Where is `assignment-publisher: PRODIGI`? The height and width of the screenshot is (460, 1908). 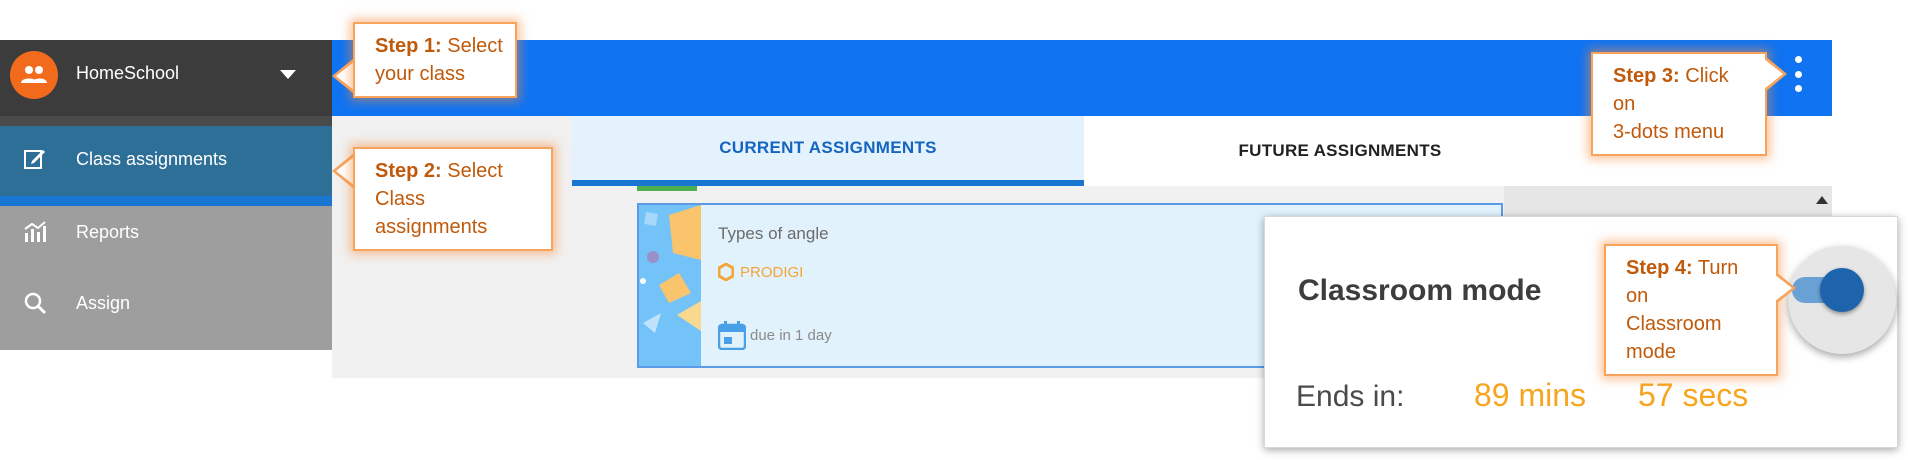
assignment-publisher: PRODIGI is located at coordinates (760, 272).